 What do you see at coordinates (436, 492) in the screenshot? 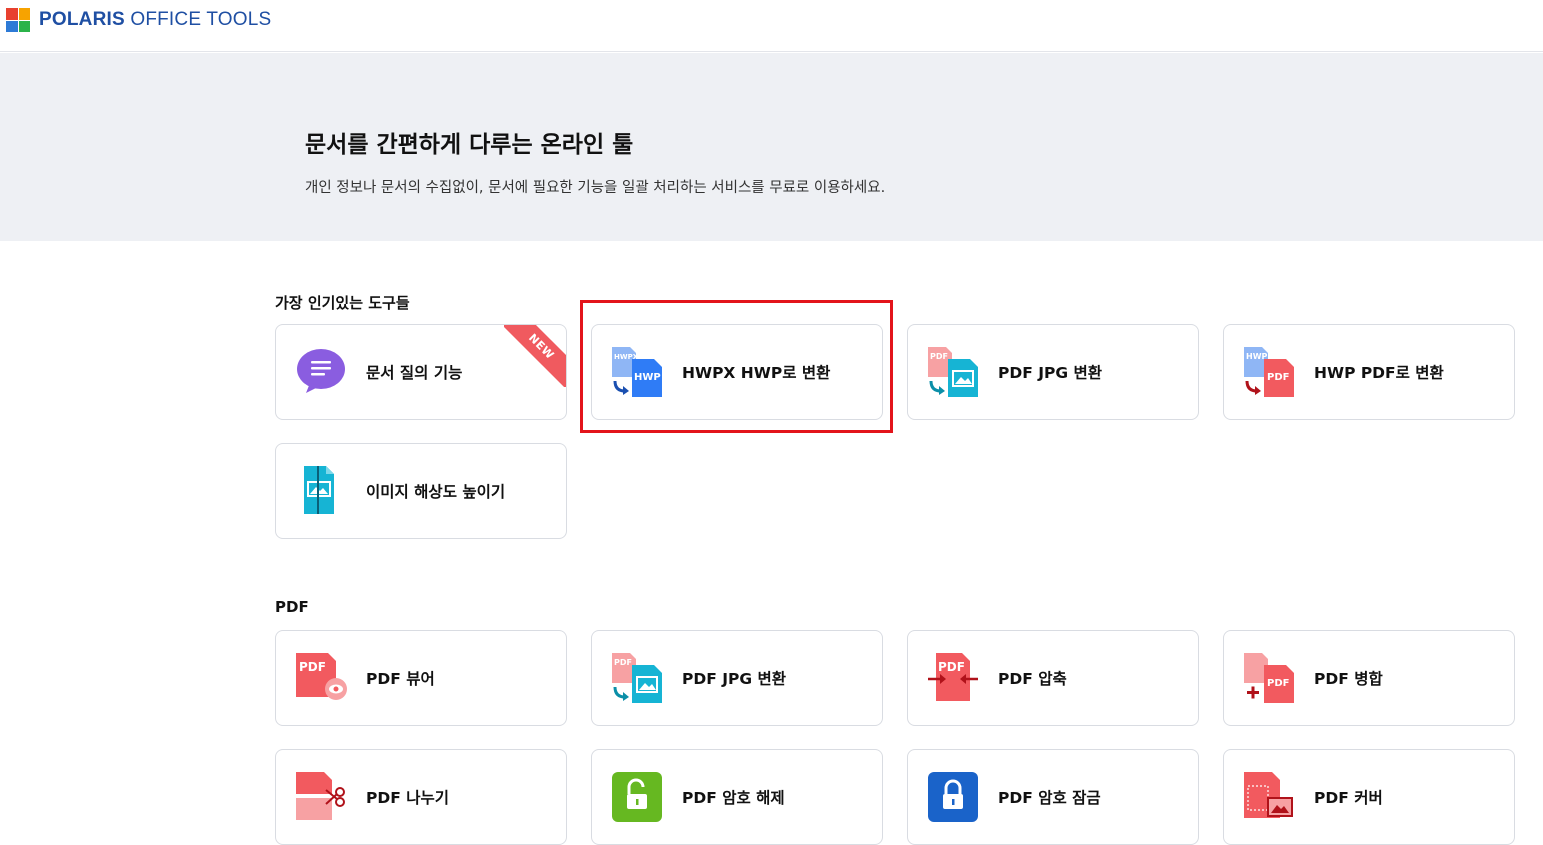
I see `tool-label: 이미지 해상도 높이기` at bounding box center [436, 492].